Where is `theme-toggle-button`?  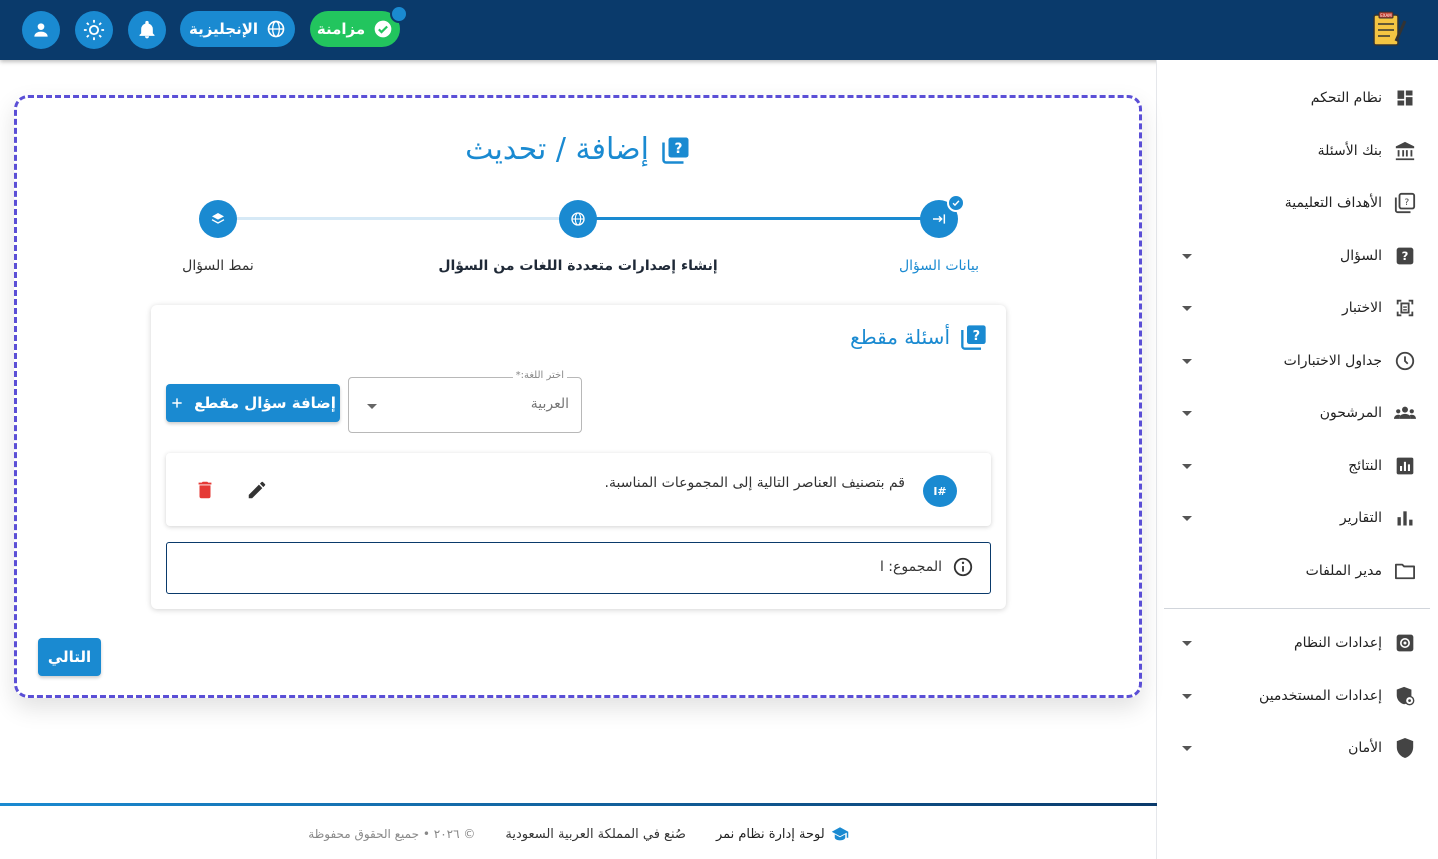 theme-toggle-button is located at coordinates (94, 30).